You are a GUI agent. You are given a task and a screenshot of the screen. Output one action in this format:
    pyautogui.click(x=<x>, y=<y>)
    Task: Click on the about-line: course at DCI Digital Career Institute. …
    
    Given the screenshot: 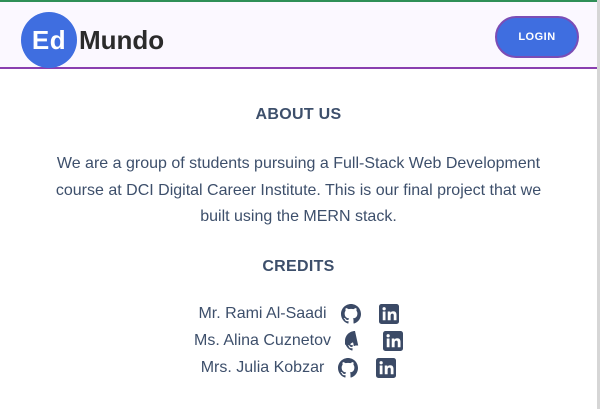 What is the action you would take?
    pyautogui.click(x=298, y=190)
    